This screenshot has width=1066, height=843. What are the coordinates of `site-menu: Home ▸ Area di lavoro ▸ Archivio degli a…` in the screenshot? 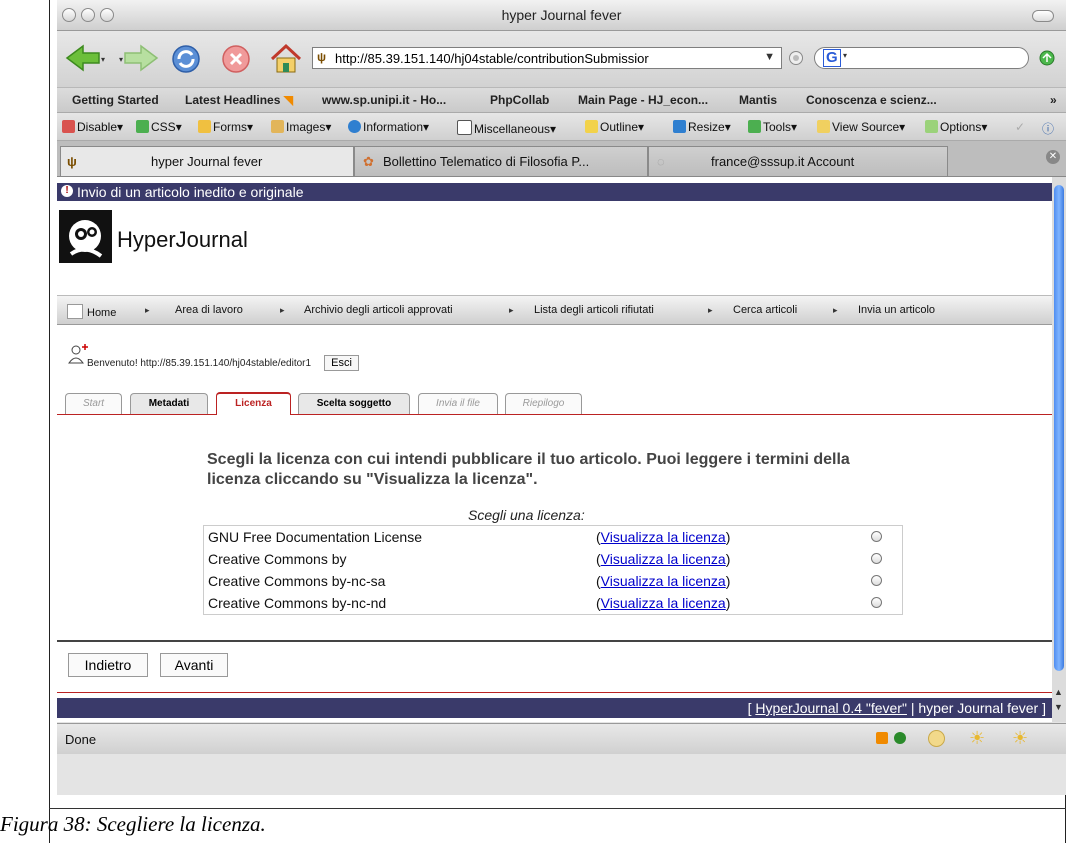 It's located at (554, 310).